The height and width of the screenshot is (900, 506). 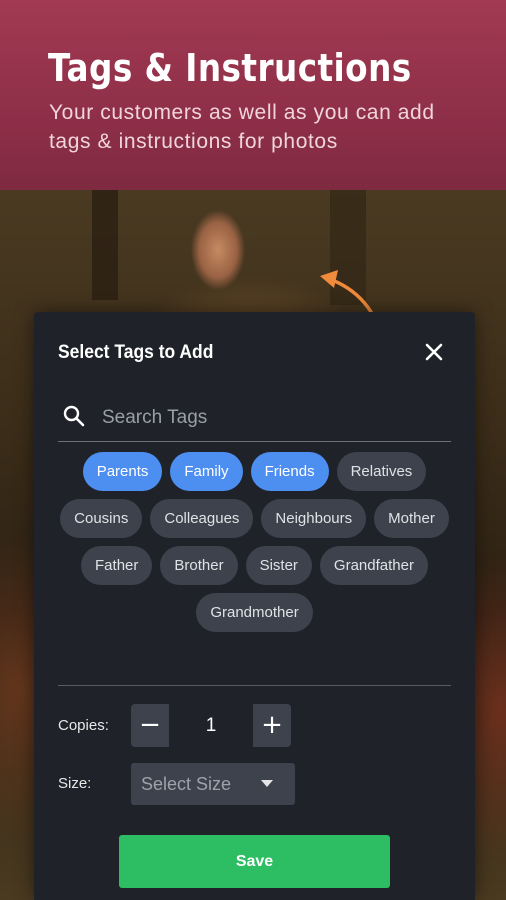 I want to click on size-select: Select Size, so click(x=213, y=784).